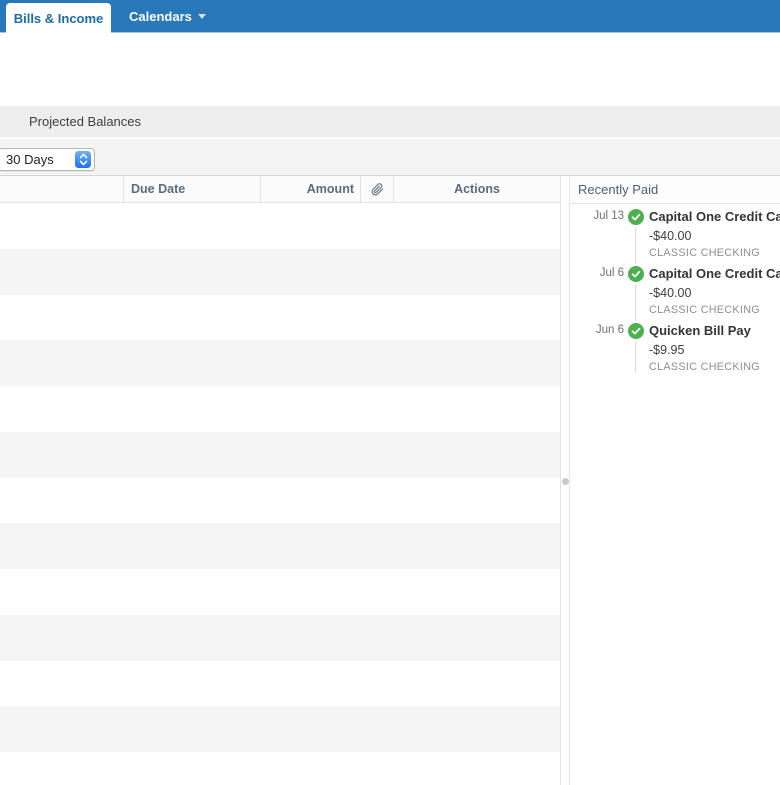 The height and width of the screenshot is (785, 780). What do you see at coordinates (700, 330) in the screenshot?
I see `entry-payee: Quicken Bill Pay` at bounding box center [700, 330].